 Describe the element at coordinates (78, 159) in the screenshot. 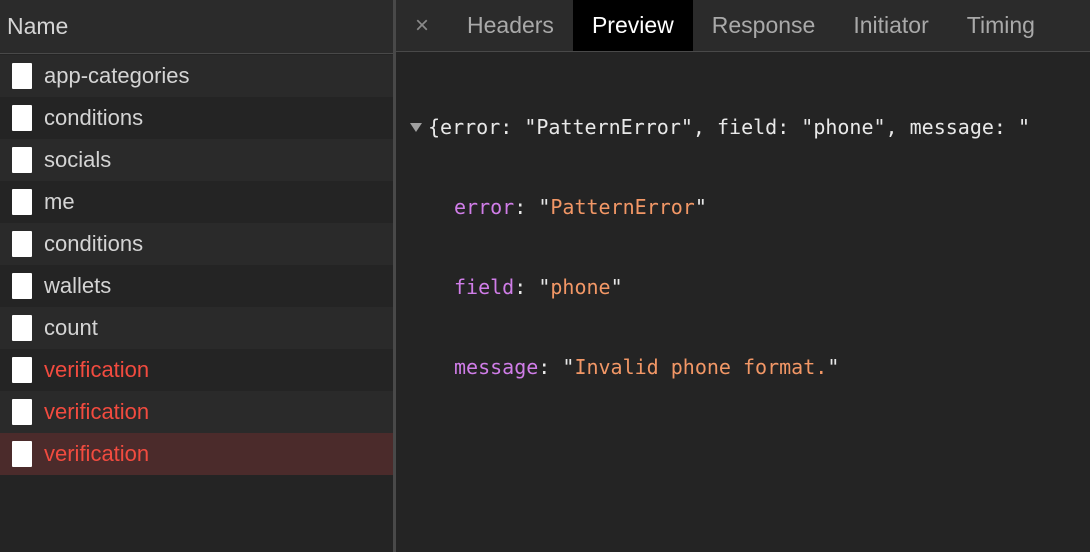

I see `request-name: socials` at that location.